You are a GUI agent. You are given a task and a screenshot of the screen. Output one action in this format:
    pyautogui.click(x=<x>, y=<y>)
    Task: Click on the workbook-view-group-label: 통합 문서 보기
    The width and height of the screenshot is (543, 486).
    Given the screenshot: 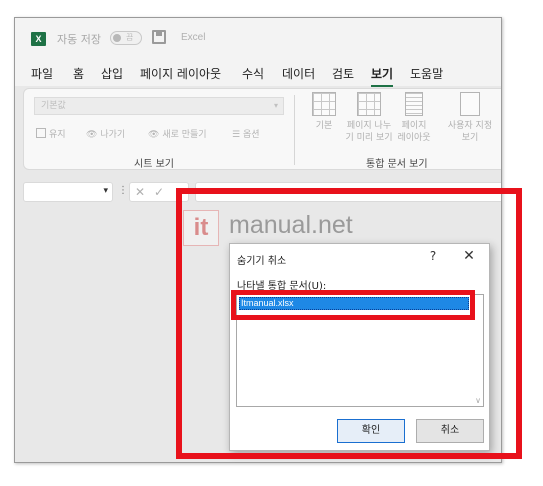 What is the action you would take?
    pyautogui.click(x=397, y=164)
    